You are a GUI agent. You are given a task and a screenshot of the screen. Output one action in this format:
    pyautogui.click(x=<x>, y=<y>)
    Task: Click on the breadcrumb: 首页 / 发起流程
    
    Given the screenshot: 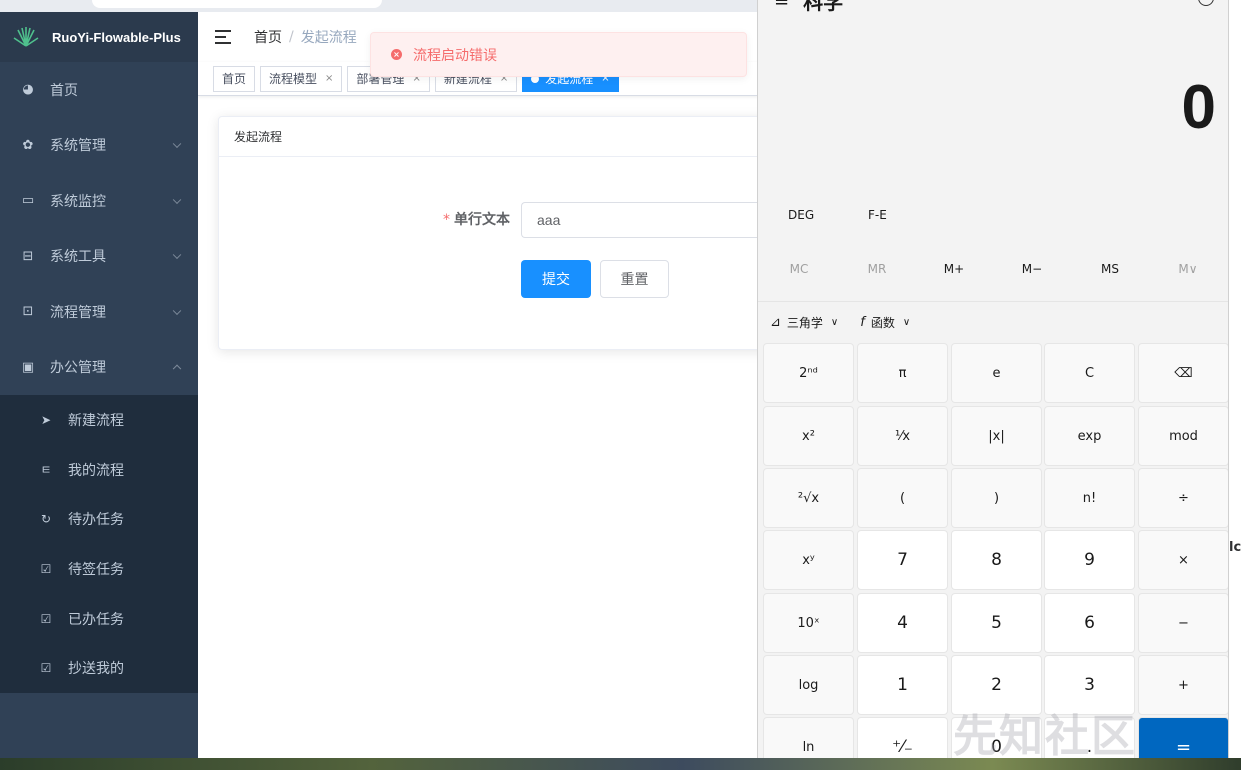 What is the action you would take?
    pyautogui.click(x=305, y=37)
    